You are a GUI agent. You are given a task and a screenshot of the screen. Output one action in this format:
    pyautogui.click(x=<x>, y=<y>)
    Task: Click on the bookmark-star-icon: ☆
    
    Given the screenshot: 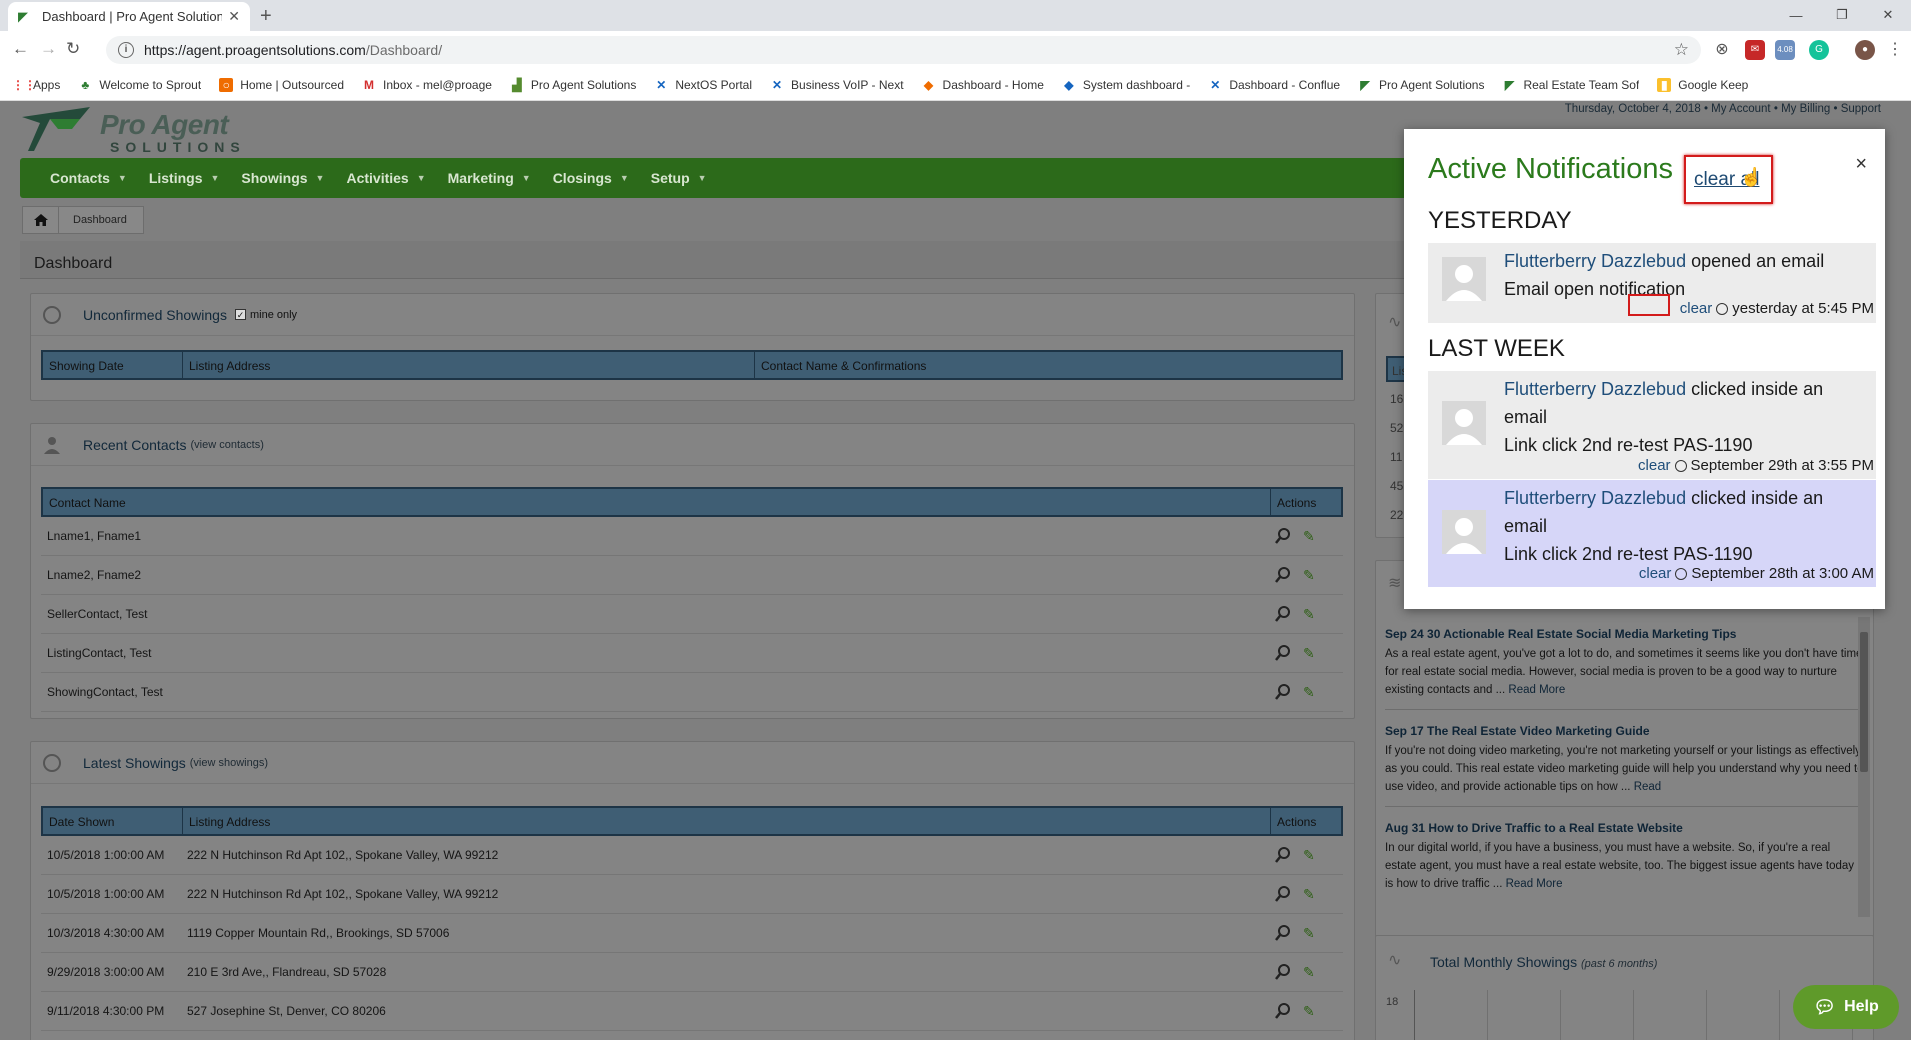 What is the action you would take?
    pyautogui.click(x=1681, y=50)
    